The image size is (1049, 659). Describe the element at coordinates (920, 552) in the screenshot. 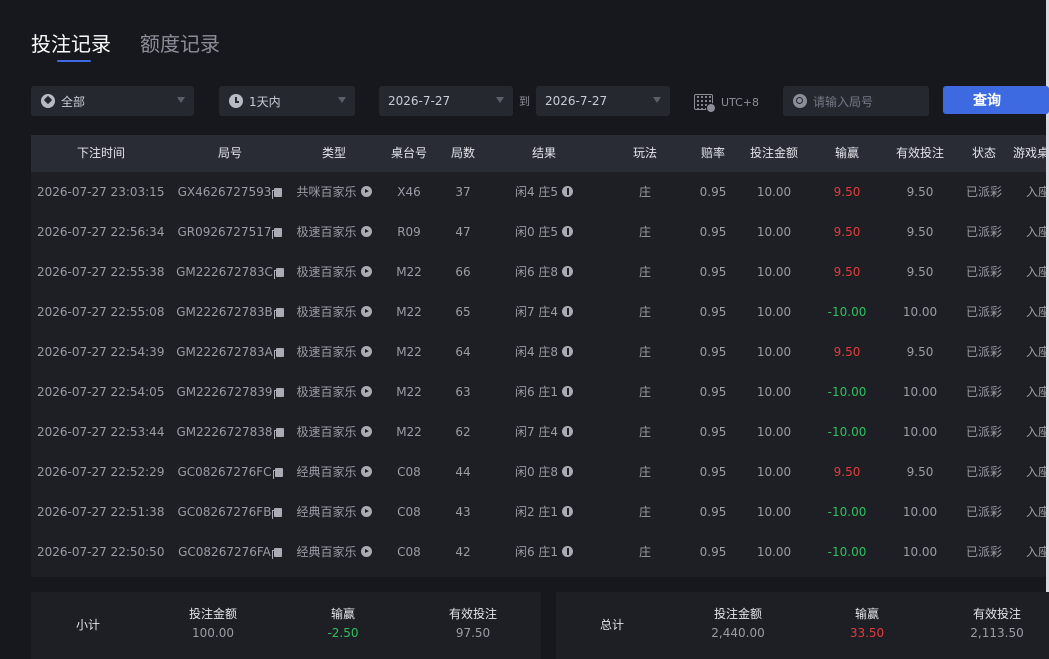

I see `cell-valid-bet-text: 10.00` at that location.